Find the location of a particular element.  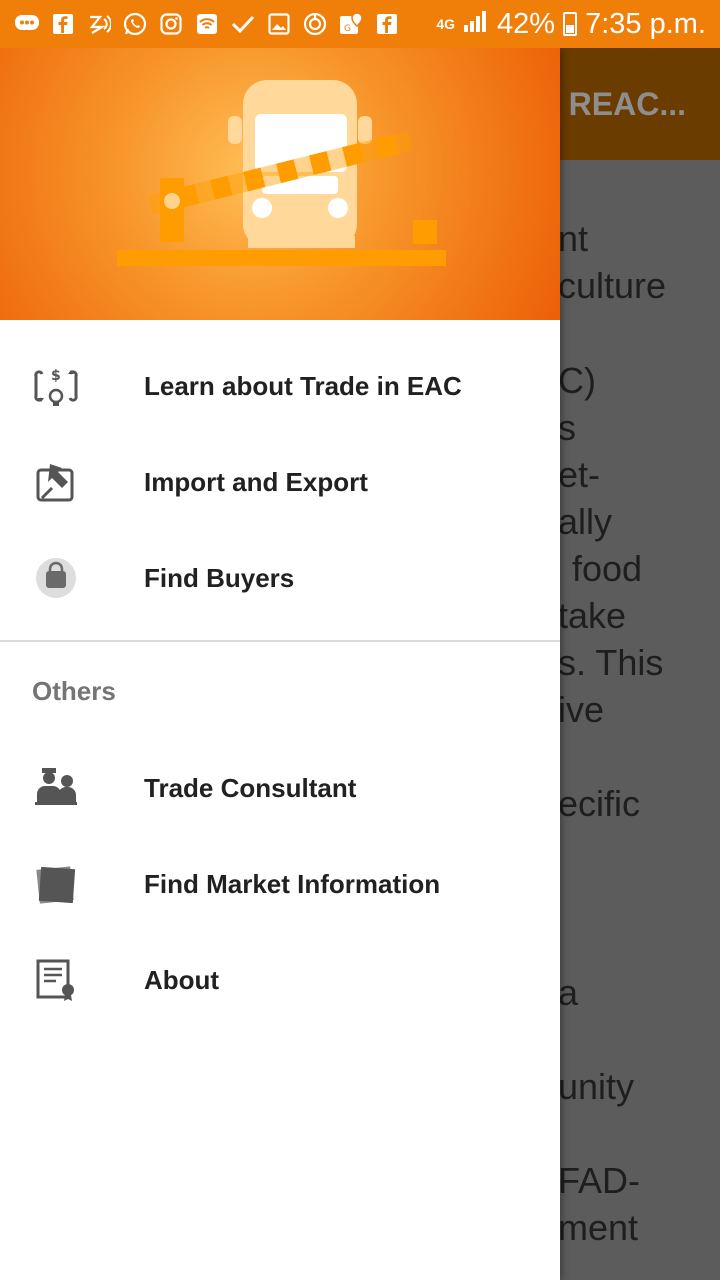

status-bar: G 4G 42% 7:35 p.m. is located at coordinates (360, 24).